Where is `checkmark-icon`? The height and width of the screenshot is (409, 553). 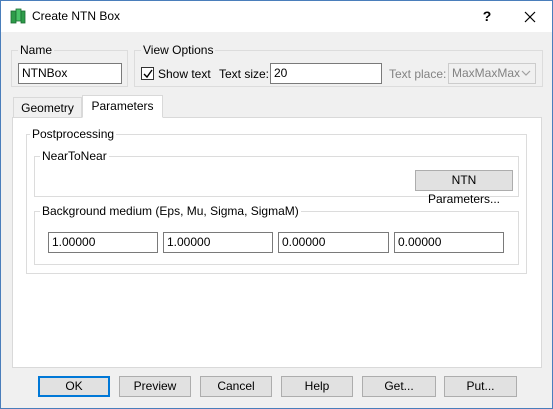 checkmark-icon is located at coordinates (148, 74).